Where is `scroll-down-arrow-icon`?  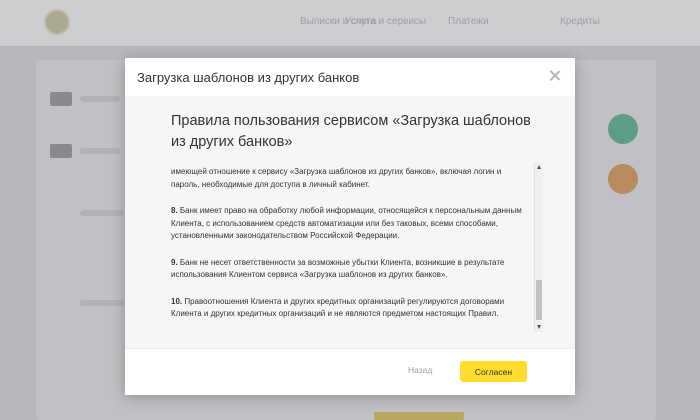
scroll-down-arrow-icon is located at coordinates (539, 327).